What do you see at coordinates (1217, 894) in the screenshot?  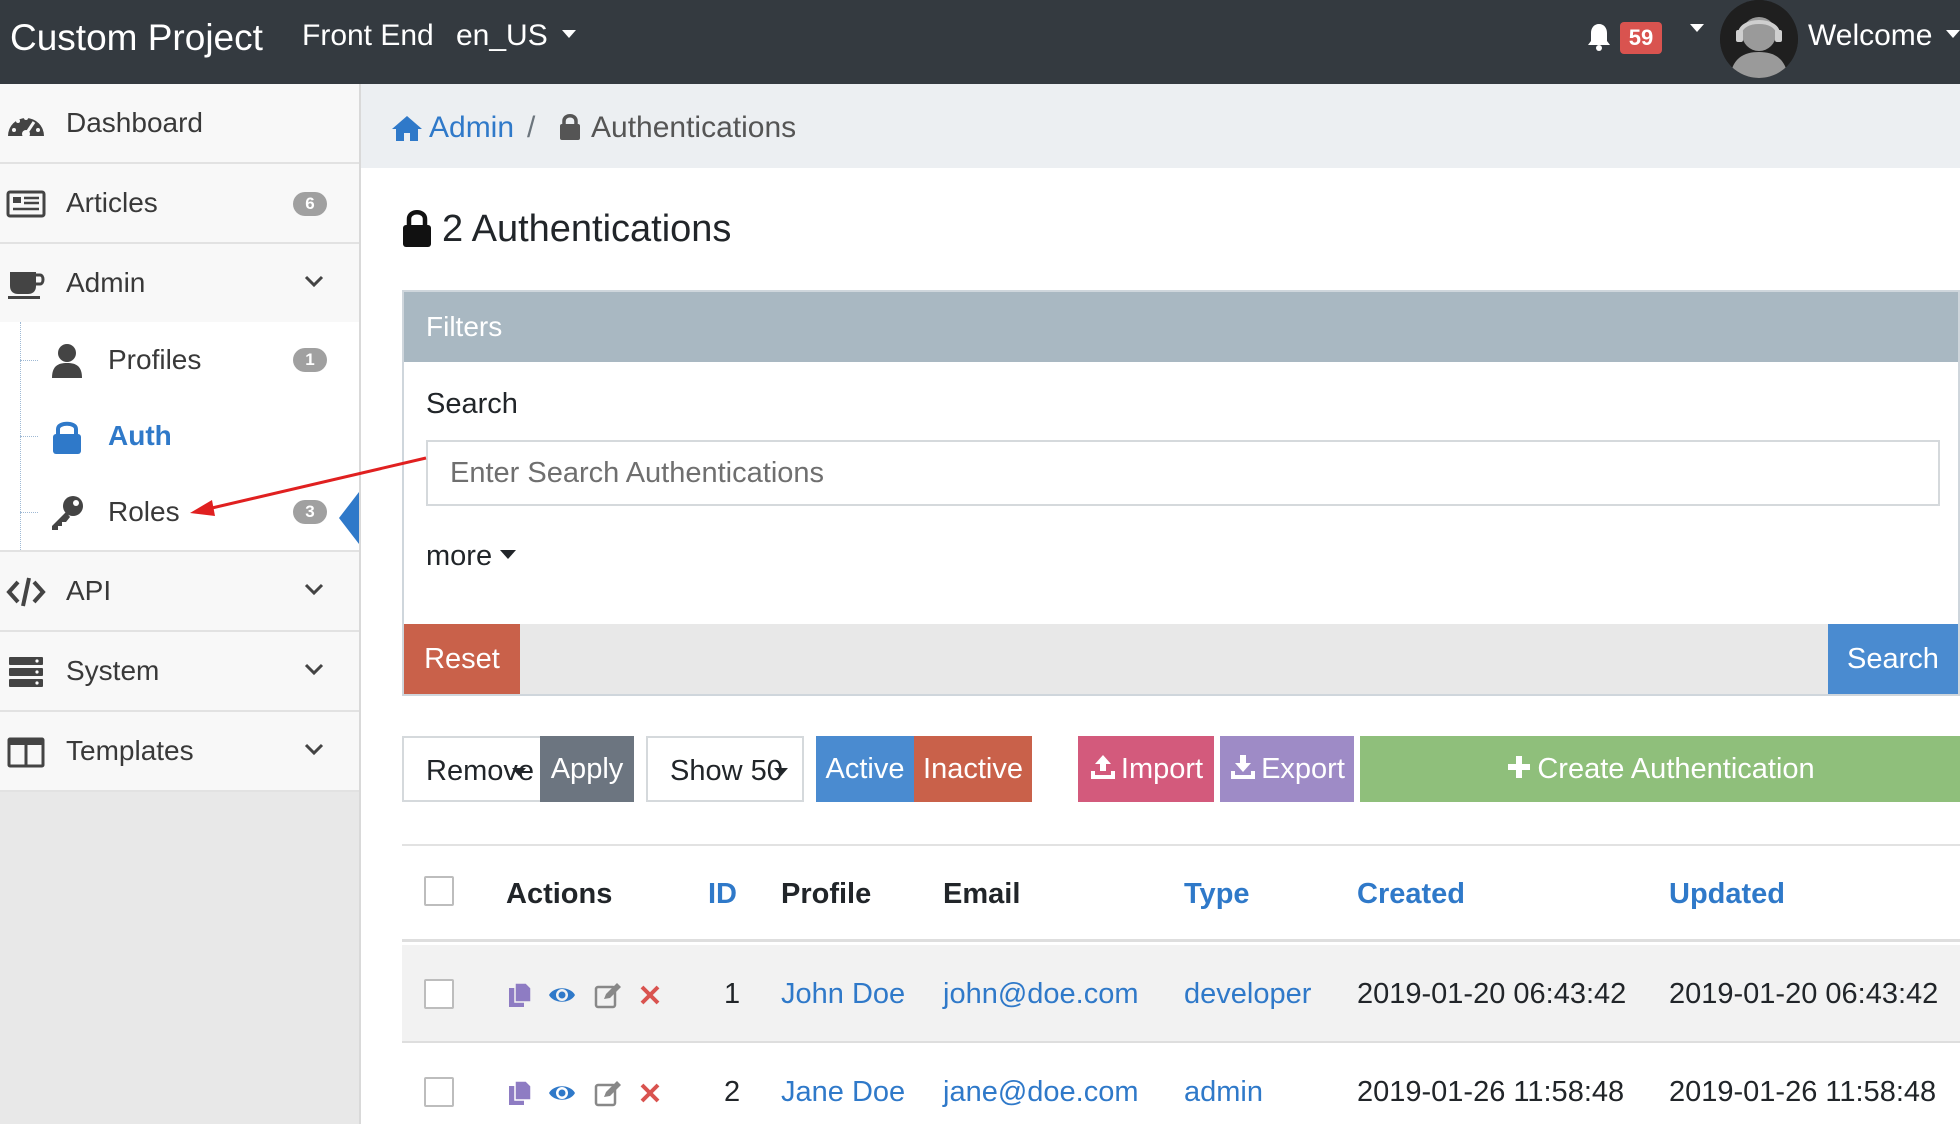 I see `column-header-type: Type` at bounding box center [1217, 894].